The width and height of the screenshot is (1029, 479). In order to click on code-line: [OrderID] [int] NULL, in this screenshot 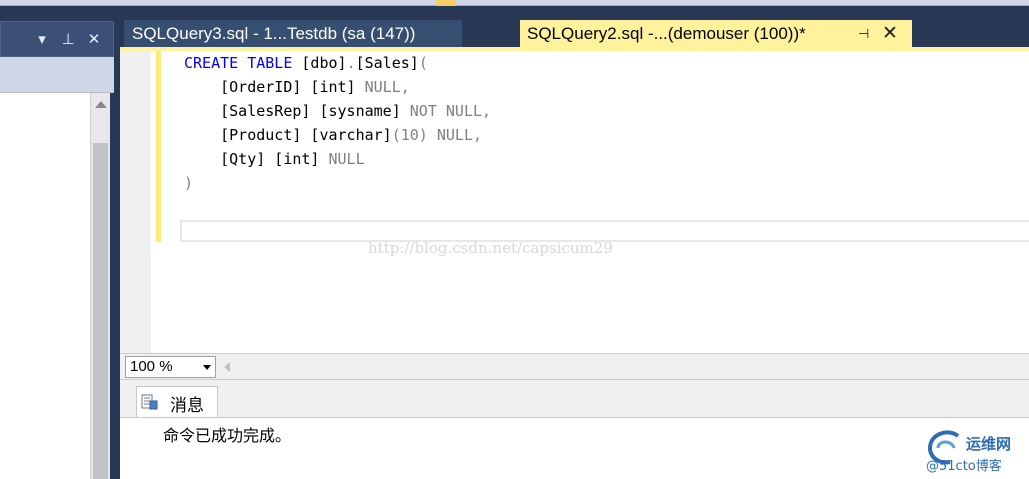, I will do `click(337, 87)`.